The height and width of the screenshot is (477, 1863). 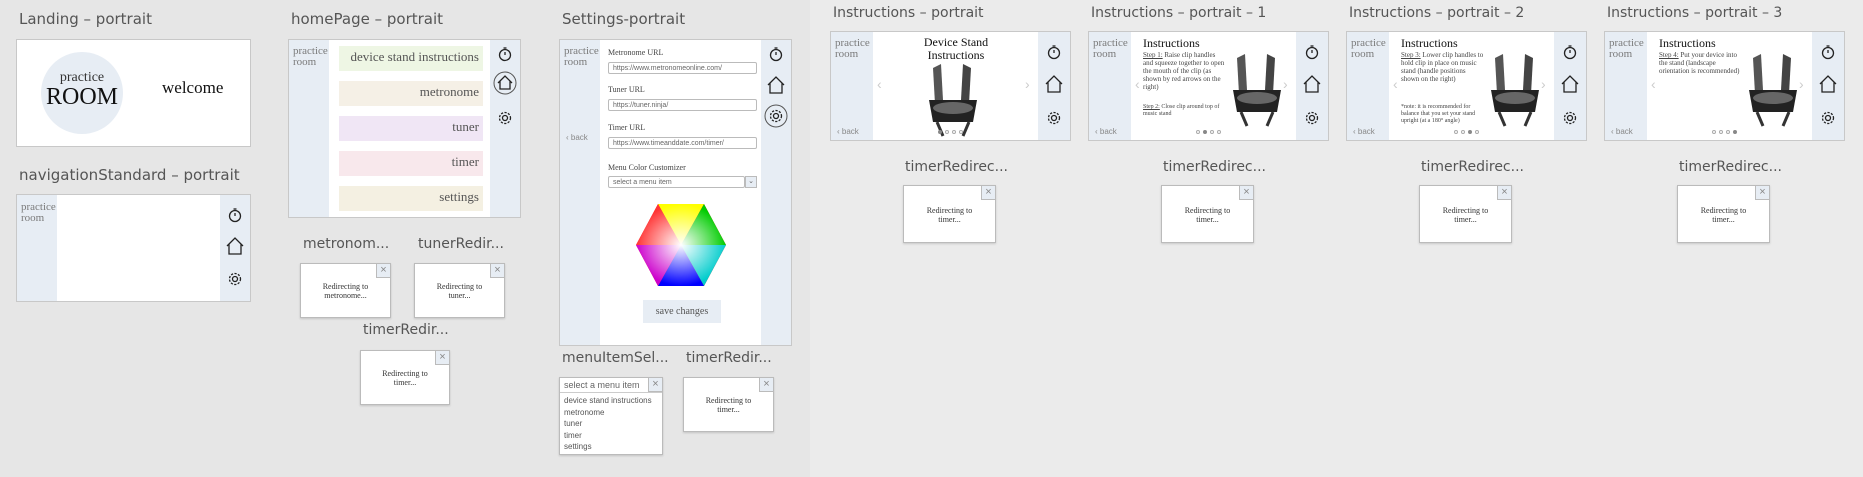 What do you see at coordinates (682, 143) in the screenshot?
I see `timer-url-input: https://www.timeanddate.com/timer/` at bounding box center [682, 143].